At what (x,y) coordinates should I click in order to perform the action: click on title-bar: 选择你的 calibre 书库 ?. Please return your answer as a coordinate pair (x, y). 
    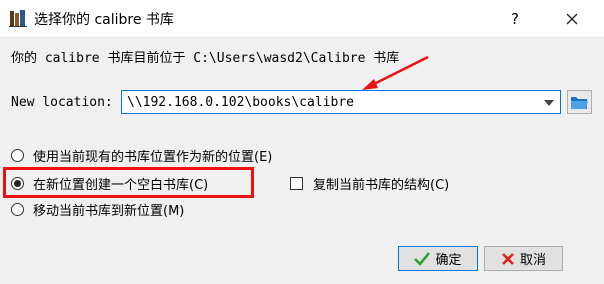
    Looking at the image, I should click on (302, 19).